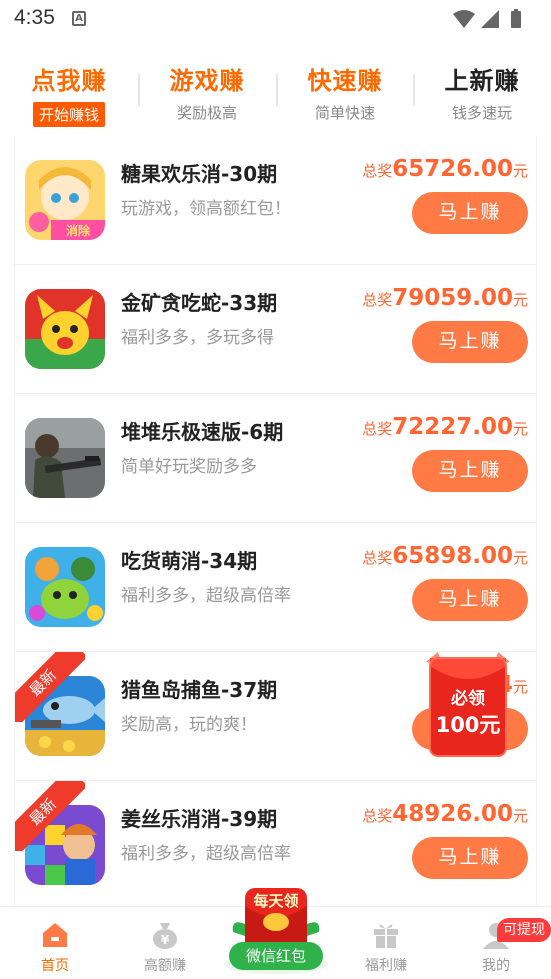 Image resolution: width=551 pixels, height=979 pixels. I want to click on game-desc: 玩游戏，领高额红包！, so click(206, 209).